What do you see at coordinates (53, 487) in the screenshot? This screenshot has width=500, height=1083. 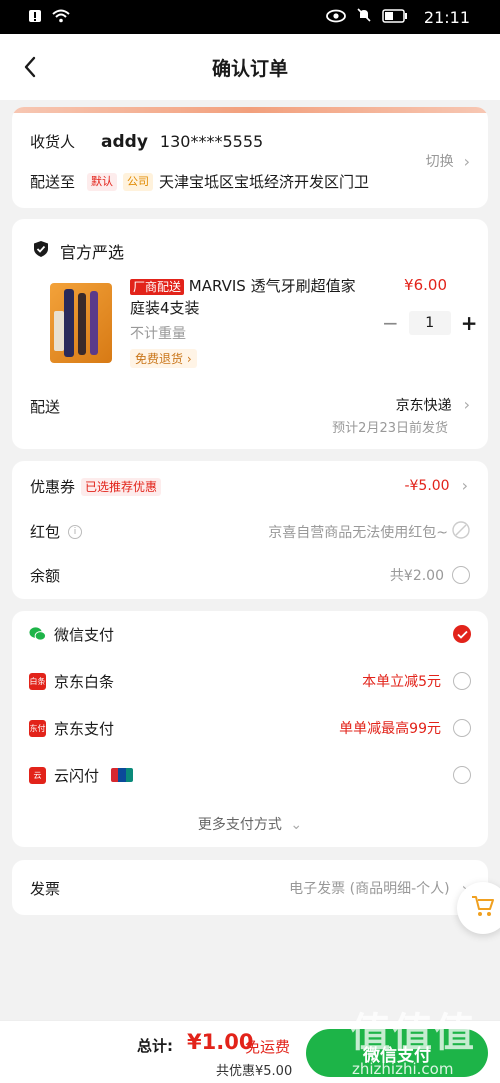 I see `coupon-label: 优惠券` at bounding box center [53, 487].